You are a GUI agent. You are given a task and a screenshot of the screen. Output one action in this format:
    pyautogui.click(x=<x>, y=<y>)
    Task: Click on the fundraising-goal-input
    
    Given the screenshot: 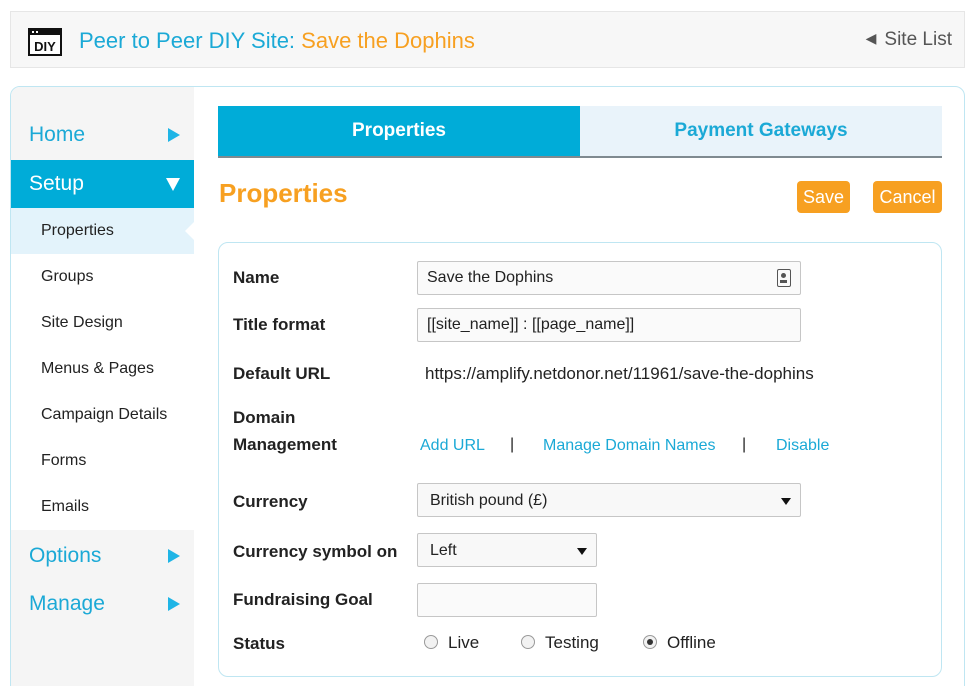 What is the action you would take?
    pyautogui.click(x=507, y=600)
    